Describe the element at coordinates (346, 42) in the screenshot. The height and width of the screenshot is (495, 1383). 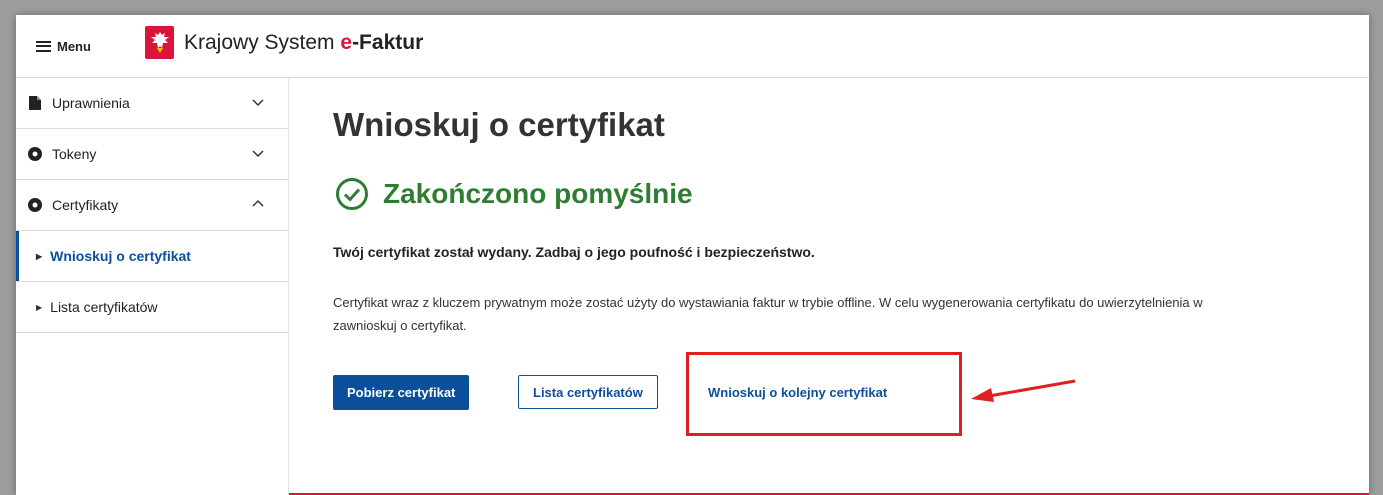
I see `brand-e: e` at that location.